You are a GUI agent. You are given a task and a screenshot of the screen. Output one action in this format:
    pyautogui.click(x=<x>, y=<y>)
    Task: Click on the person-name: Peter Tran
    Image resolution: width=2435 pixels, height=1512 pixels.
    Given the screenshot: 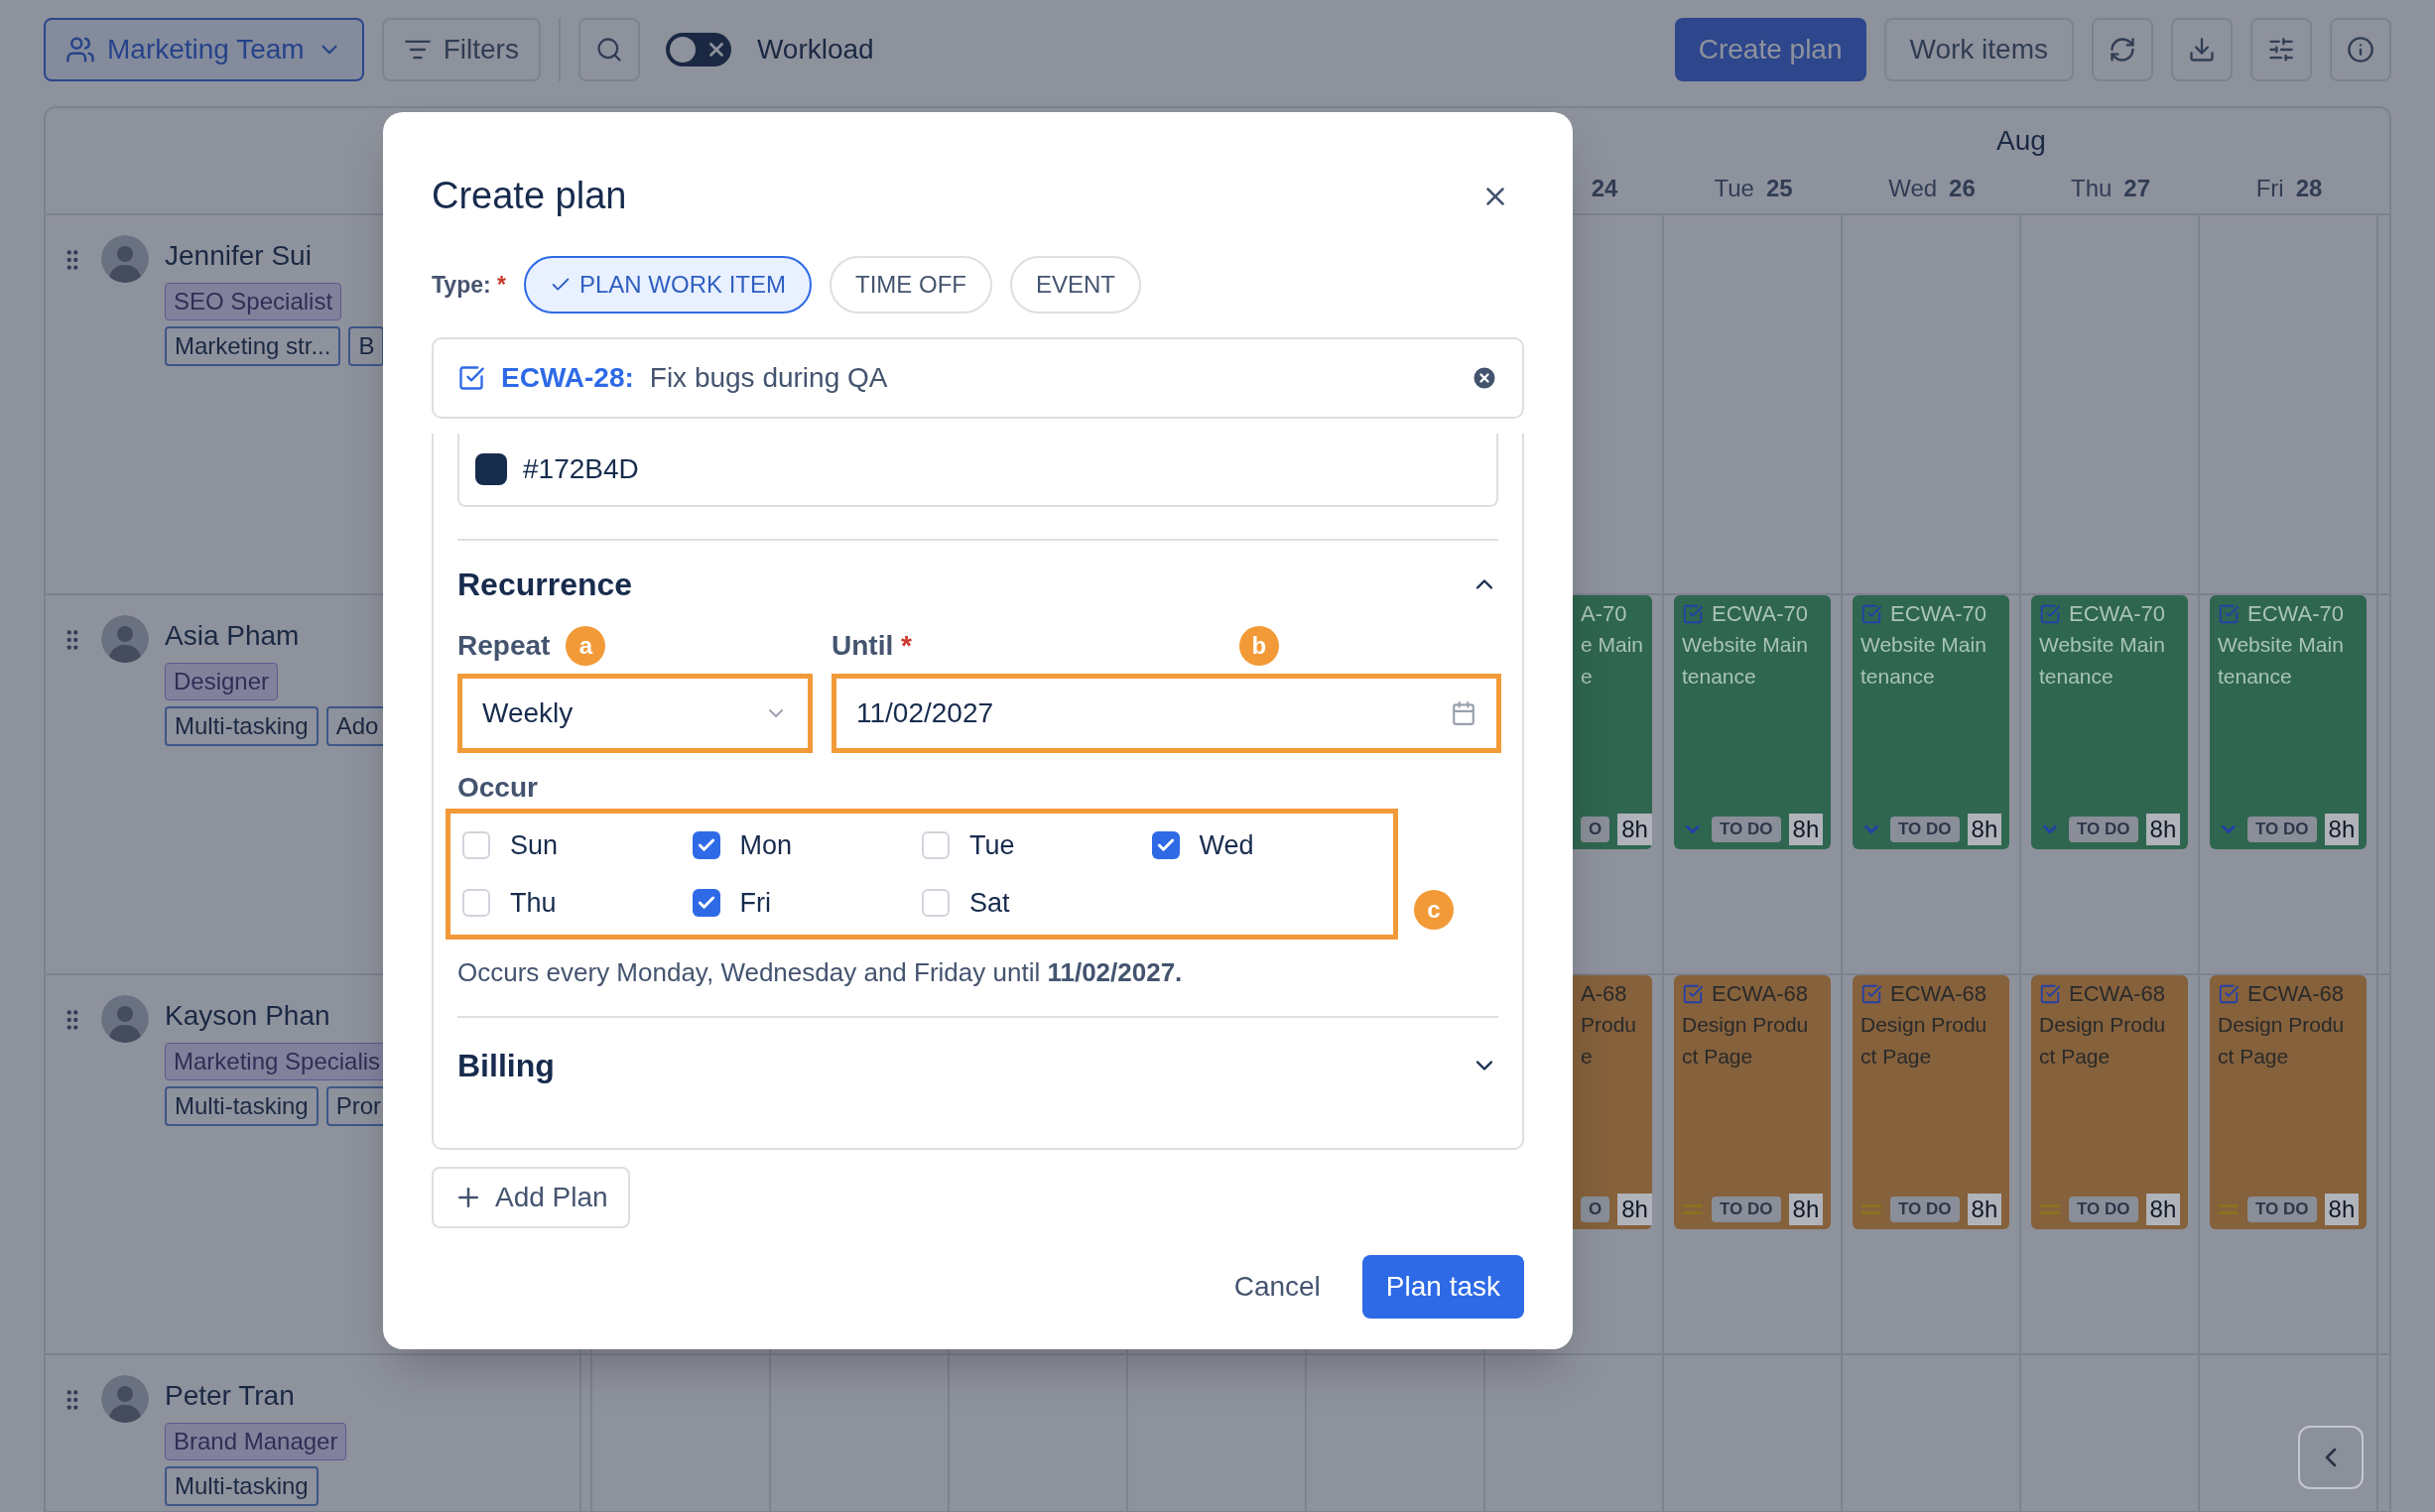 What is the action you would take?
    pyautogui.click(x=230, y=1396)
    